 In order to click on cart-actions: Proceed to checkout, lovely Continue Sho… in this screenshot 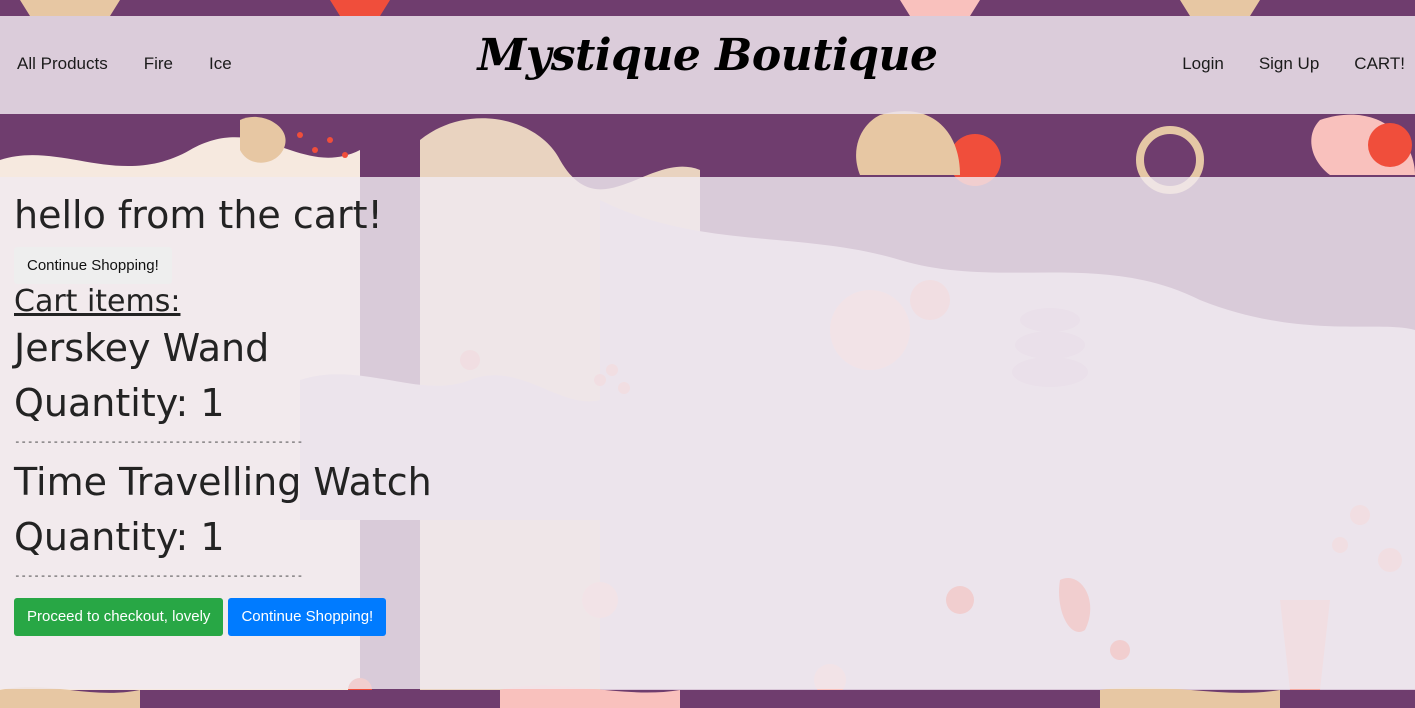, I will do `click(223, 617)`.